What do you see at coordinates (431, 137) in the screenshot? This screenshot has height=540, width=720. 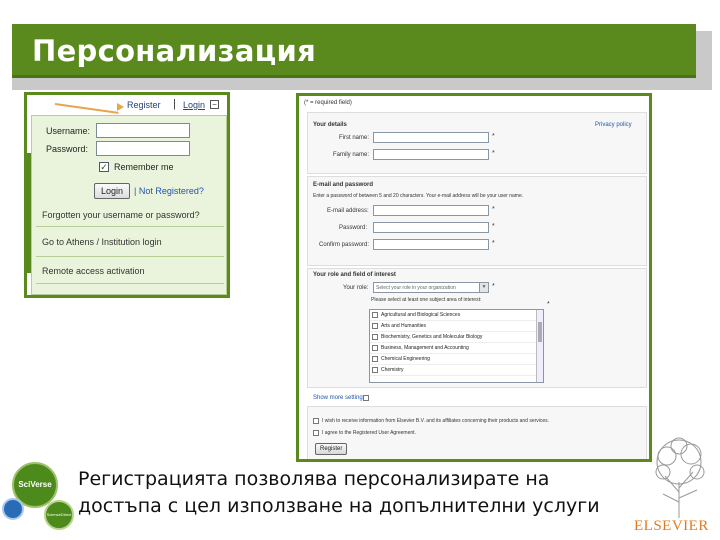 I see `first-name-input` at bounding box center [431, 137].